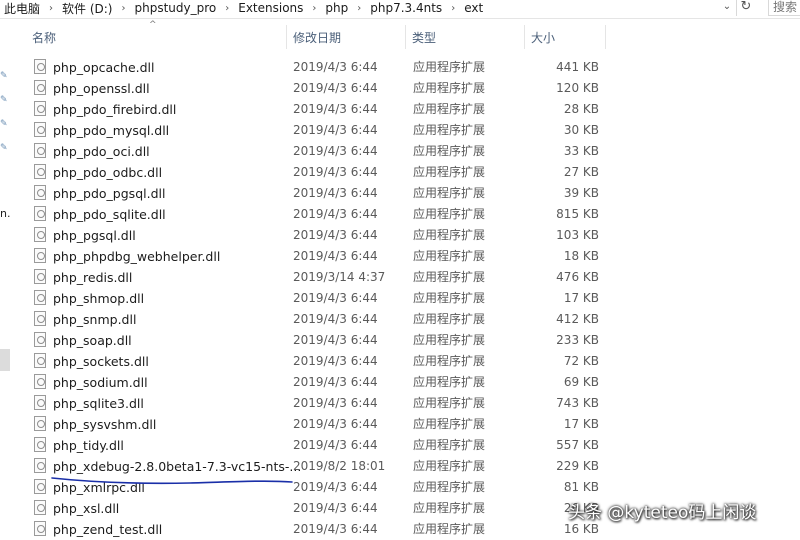  What do you see at coordinates (111, 130) in the screenshot?
I see `file-name: php_pdo_mysql.dll` at bounding box center [111, 130].